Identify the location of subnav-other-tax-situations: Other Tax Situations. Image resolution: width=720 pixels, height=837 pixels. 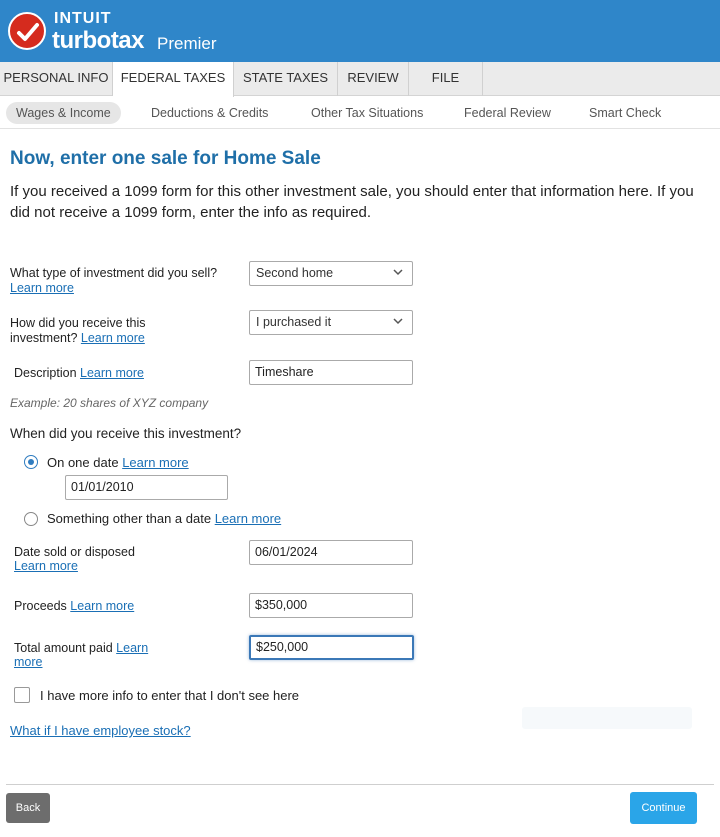
(367, 113).